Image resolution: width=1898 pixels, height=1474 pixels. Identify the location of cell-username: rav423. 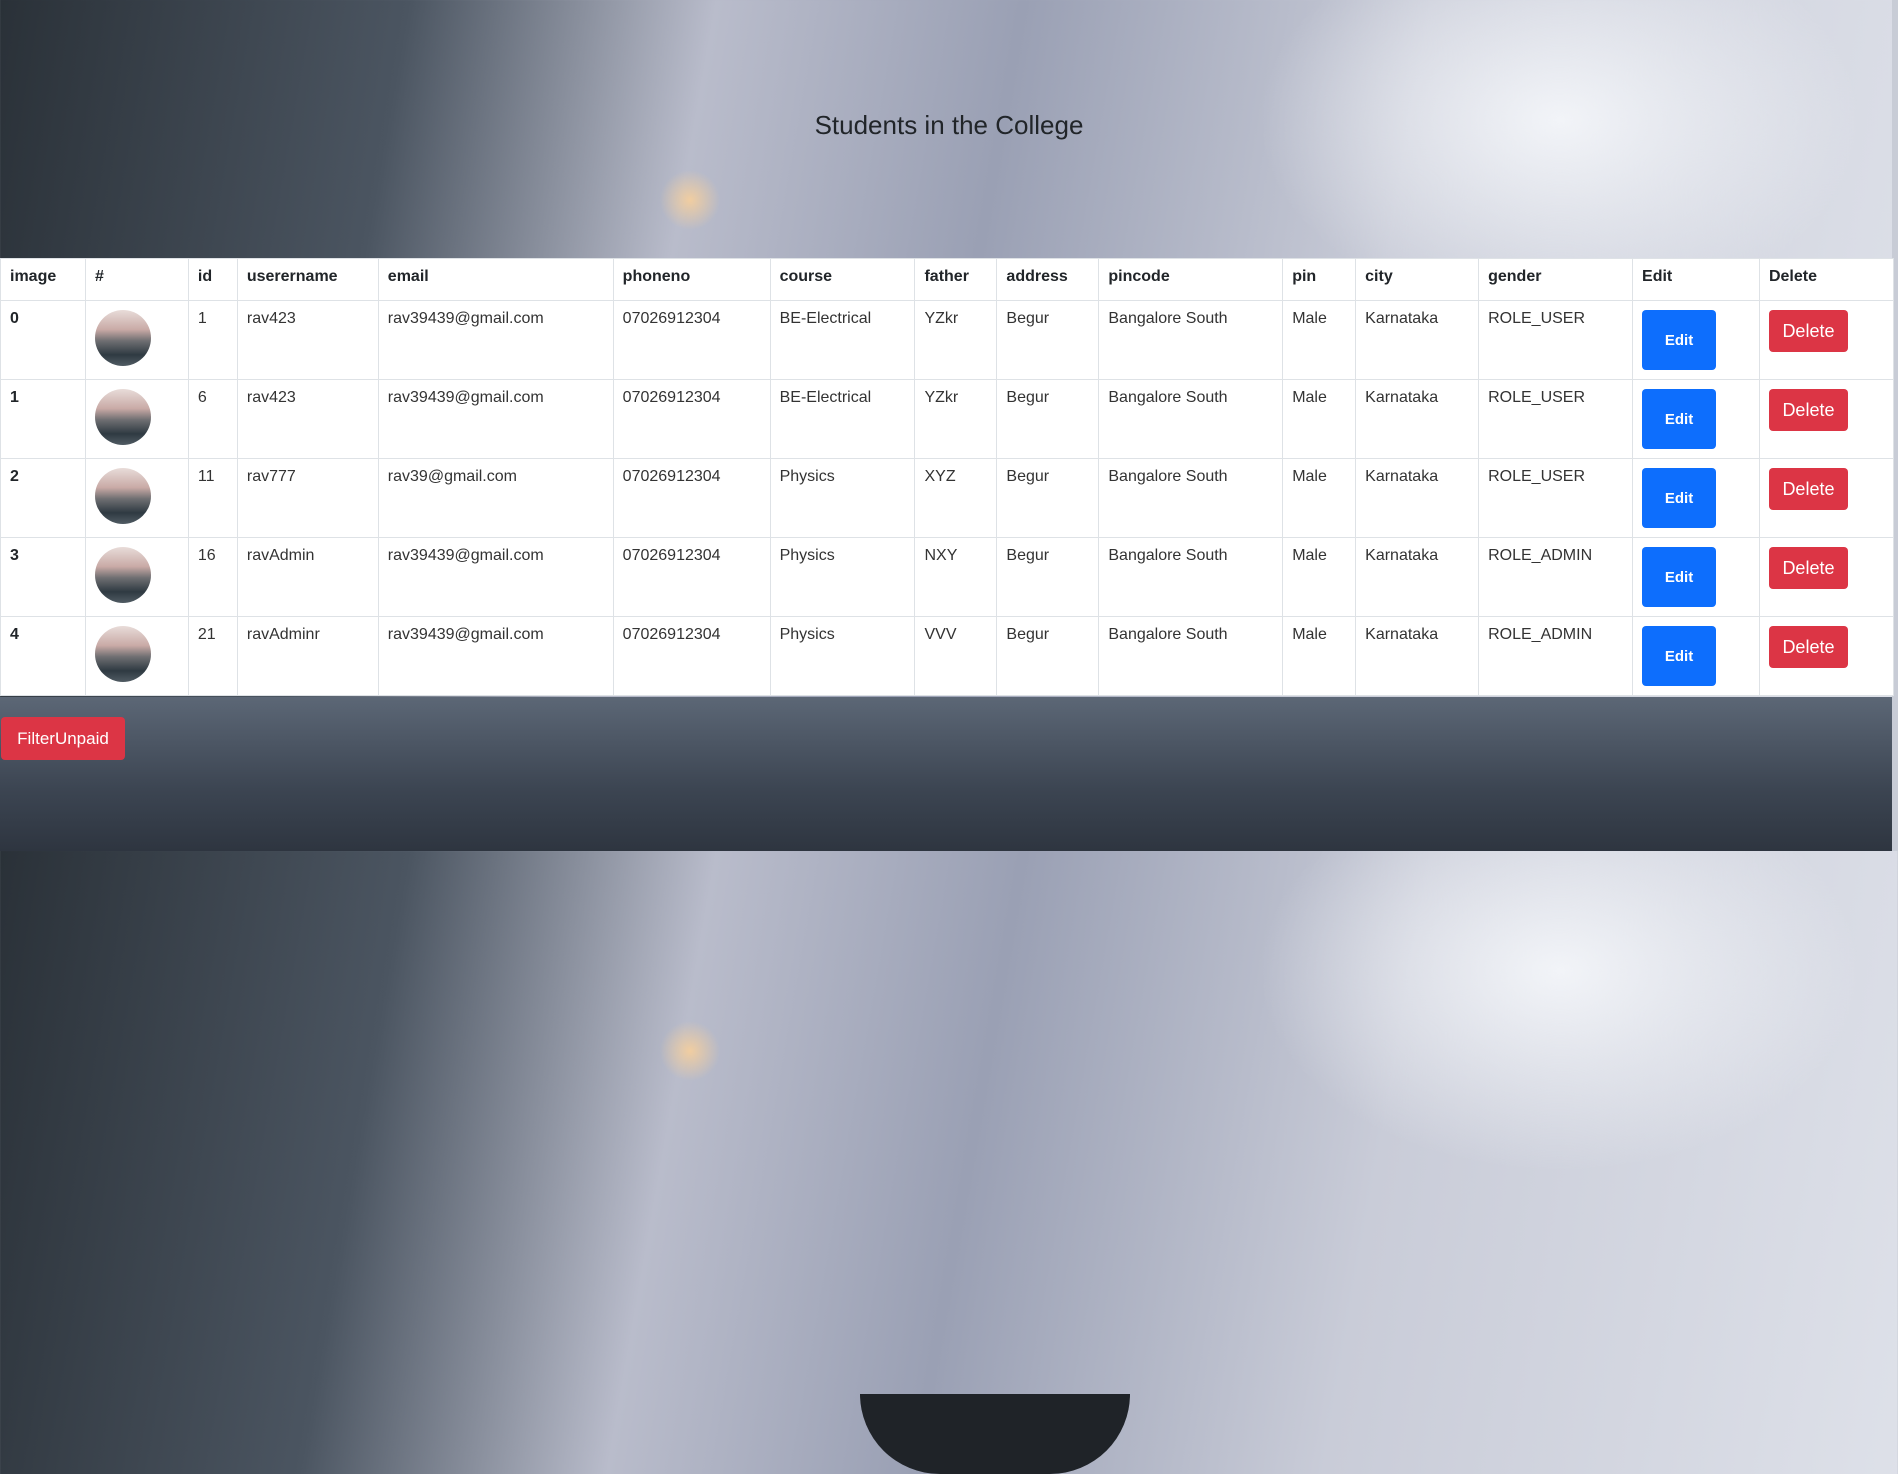
(307, 419).